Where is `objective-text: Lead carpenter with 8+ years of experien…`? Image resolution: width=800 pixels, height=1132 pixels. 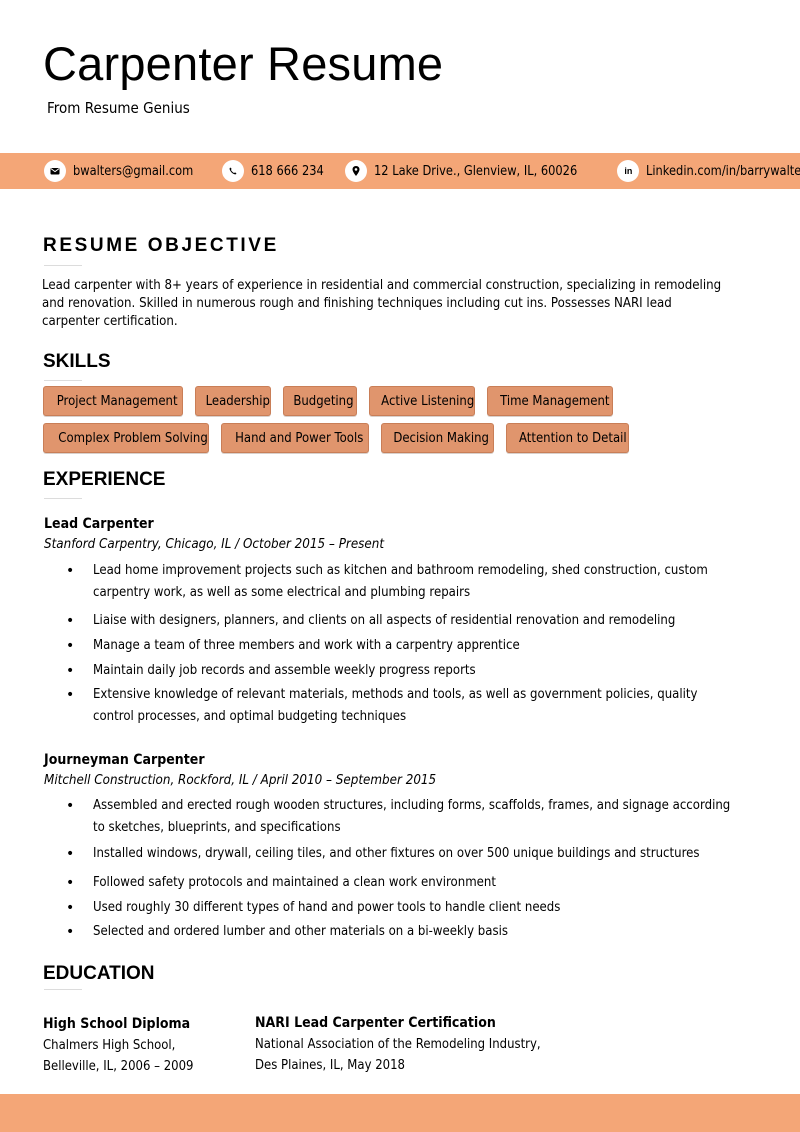
objective-text: Lead carpenter with 8+ years of experien… is located at coordinates (421, 304).